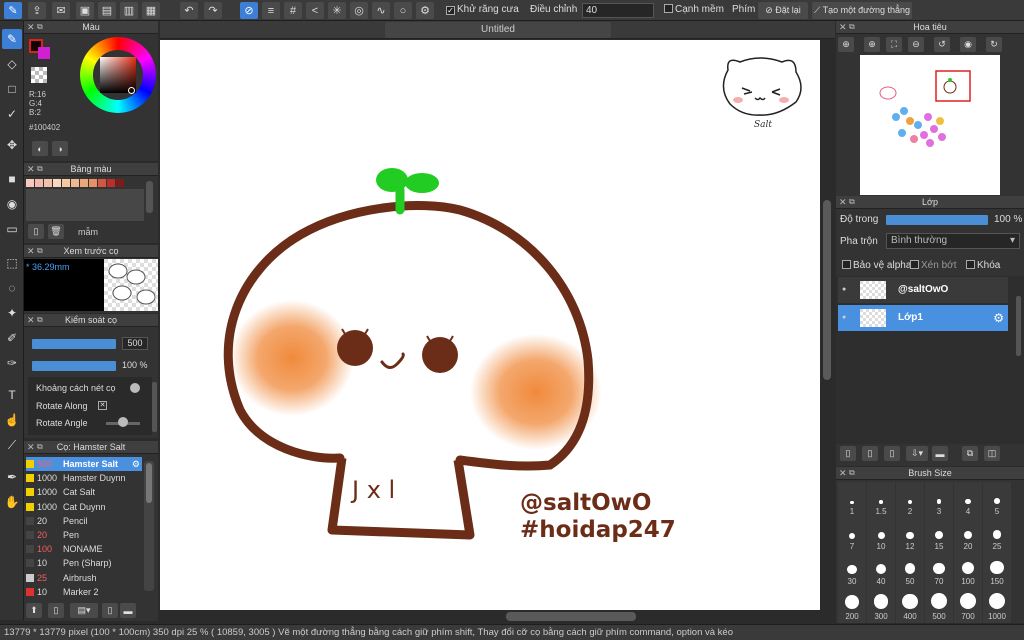  Describe the element at coordinates (85, 183) in the screenshot. I see `palette-swatches` at that location.